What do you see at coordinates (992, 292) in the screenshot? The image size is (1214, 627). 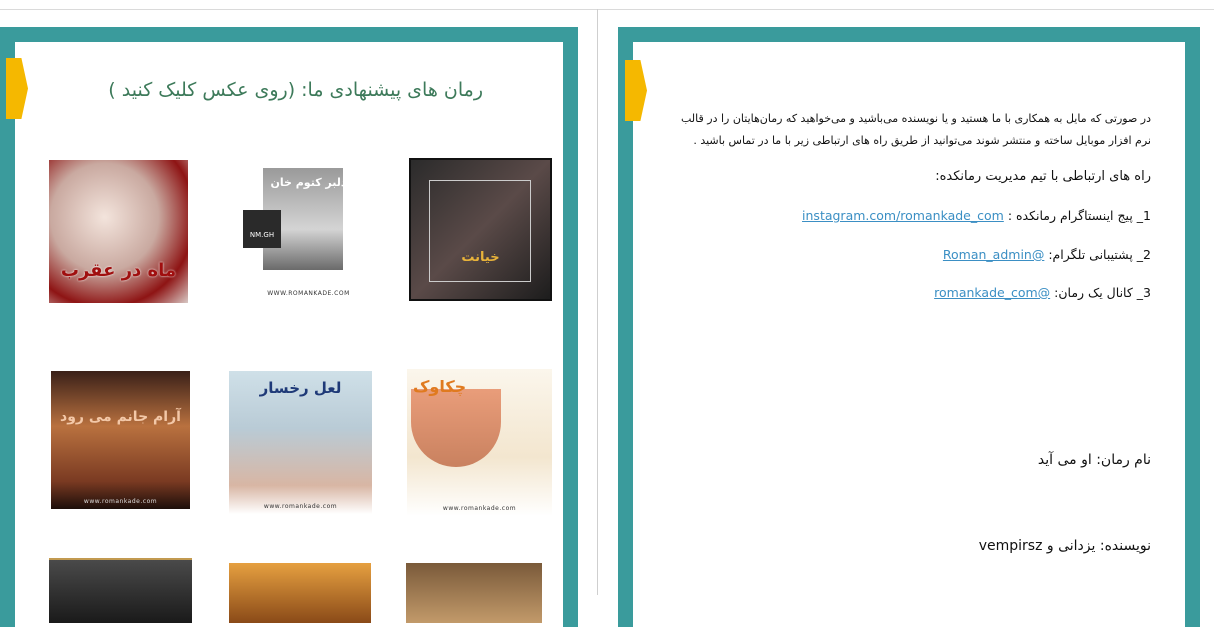 I see `channel-link: romankade_com@` at bounding box center [992, 292].